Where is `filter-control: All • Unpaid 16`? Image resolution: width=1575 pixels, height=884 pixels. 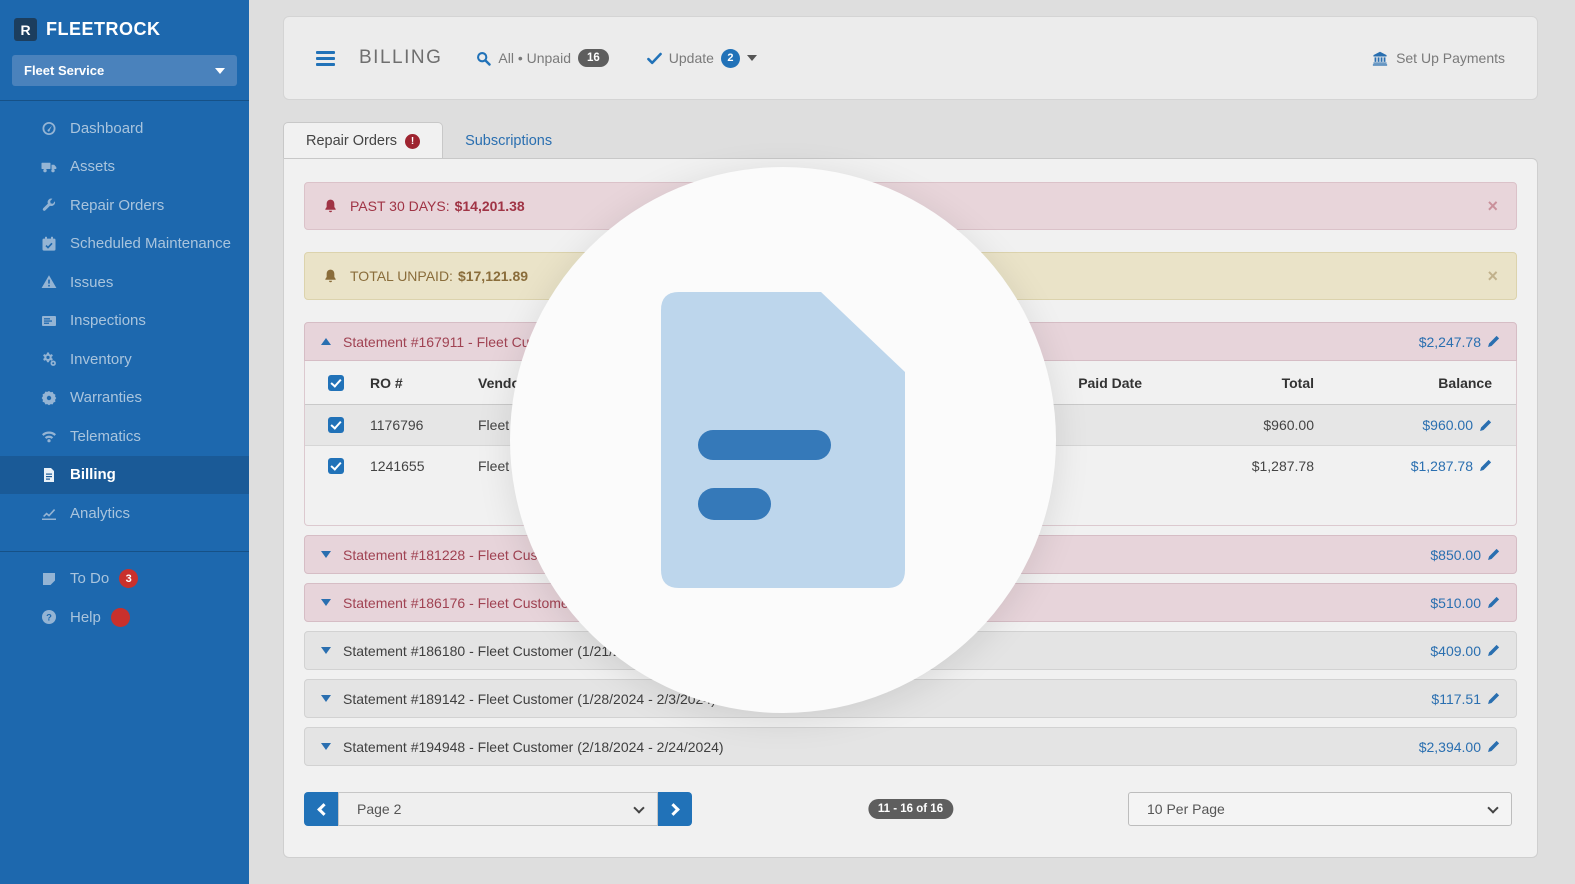 filter-control: All • Unpaid 16 is located at coordinates (542, 58).